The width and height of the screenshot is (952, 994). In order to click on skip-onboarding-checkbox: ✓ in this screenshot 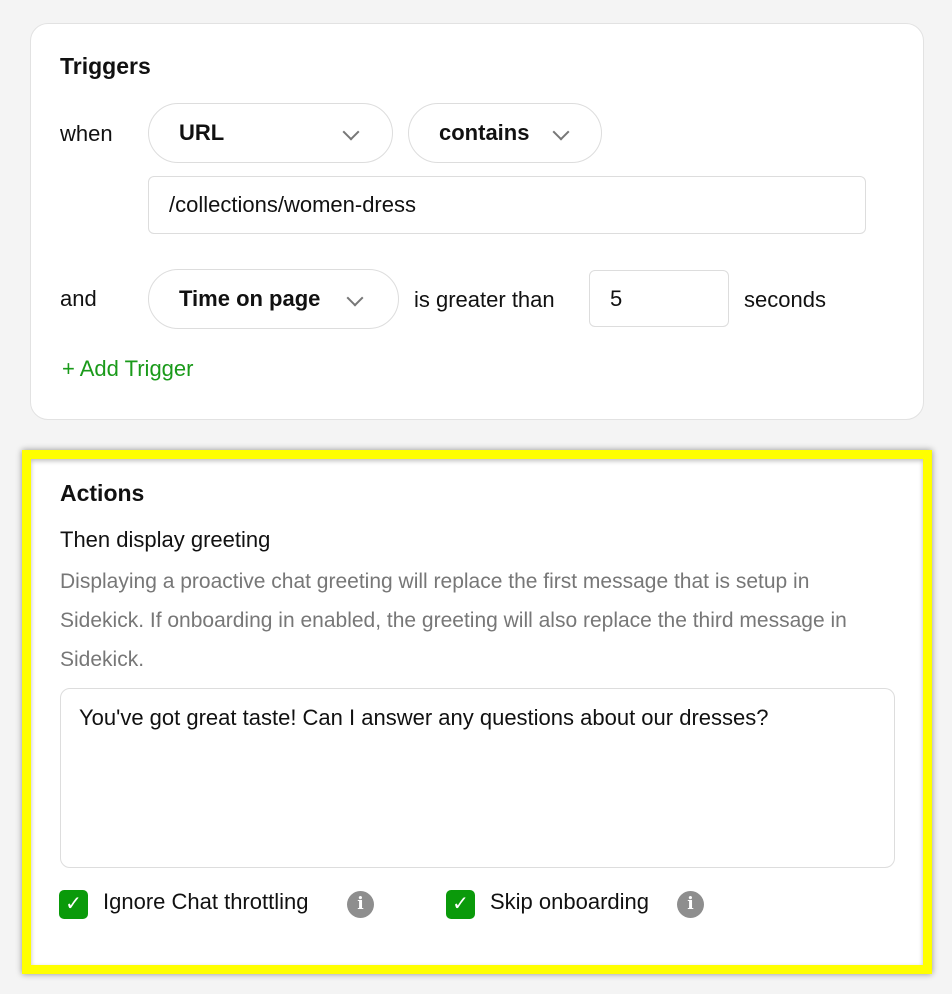, I will do `click(460, 904)`.